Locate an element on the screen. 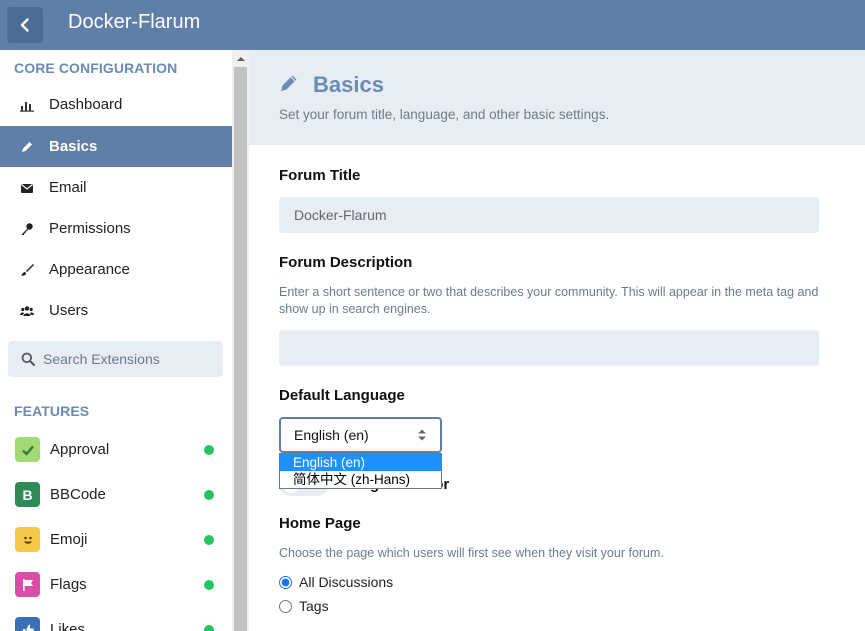 The width and height of the screenshot is (865, 631). dropdown-option-english: English (en) is located at coordinates (360, 462).